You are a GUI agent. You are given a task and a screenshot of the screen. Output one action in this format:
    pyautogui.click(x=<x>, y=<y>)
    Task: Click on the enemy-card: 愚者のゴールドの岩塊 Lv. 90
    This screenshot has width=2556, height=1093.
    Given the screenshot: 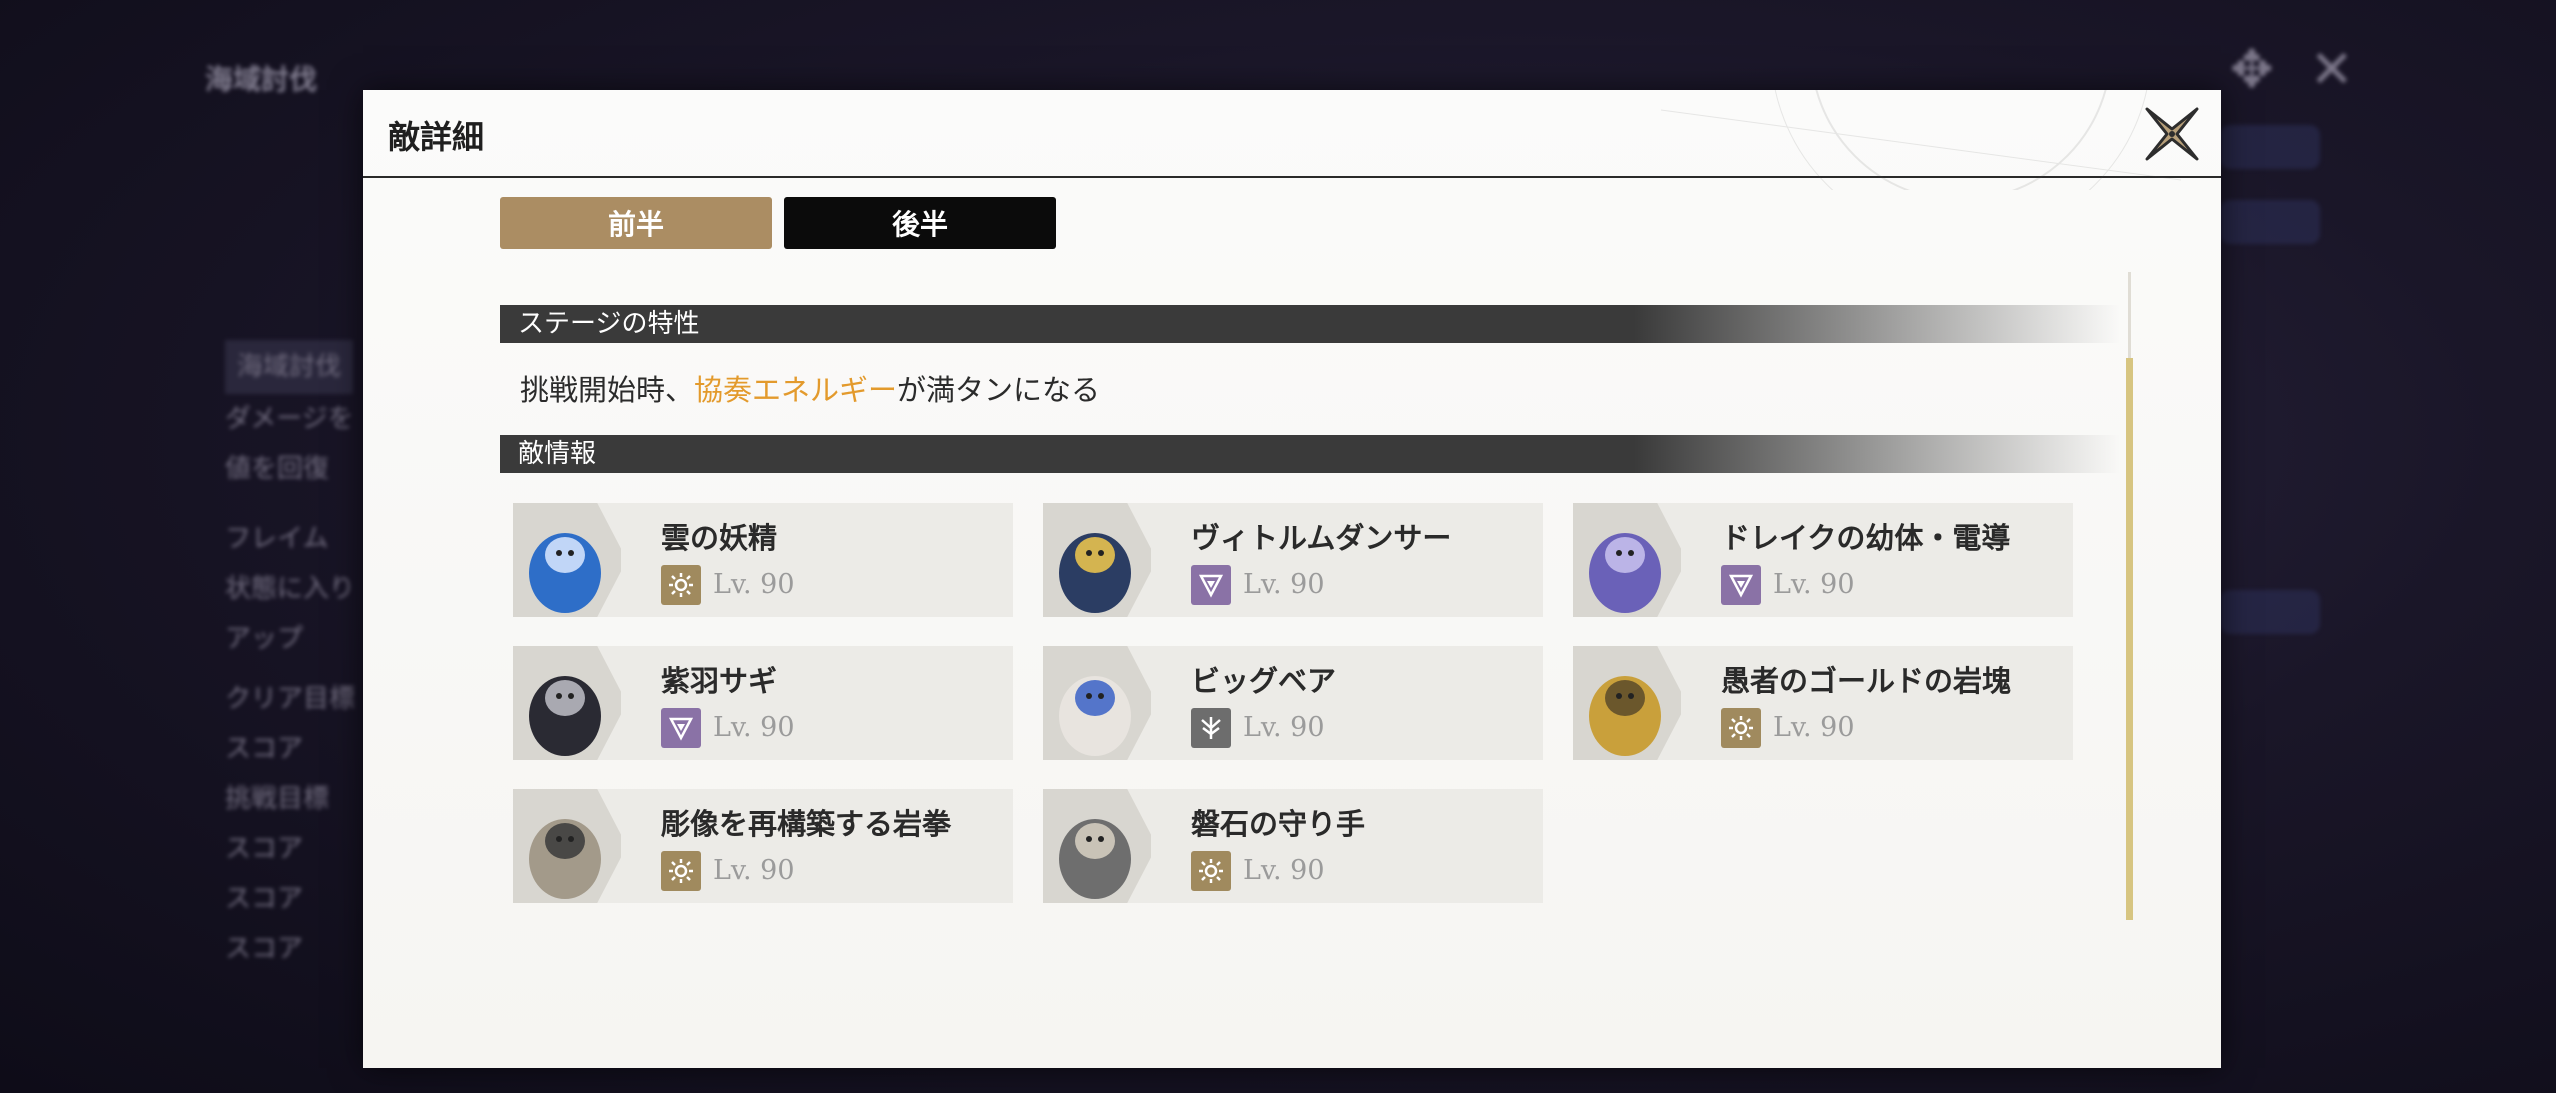 What is the action you would take?
    pyautogui.click(x=1823, y=703)
    